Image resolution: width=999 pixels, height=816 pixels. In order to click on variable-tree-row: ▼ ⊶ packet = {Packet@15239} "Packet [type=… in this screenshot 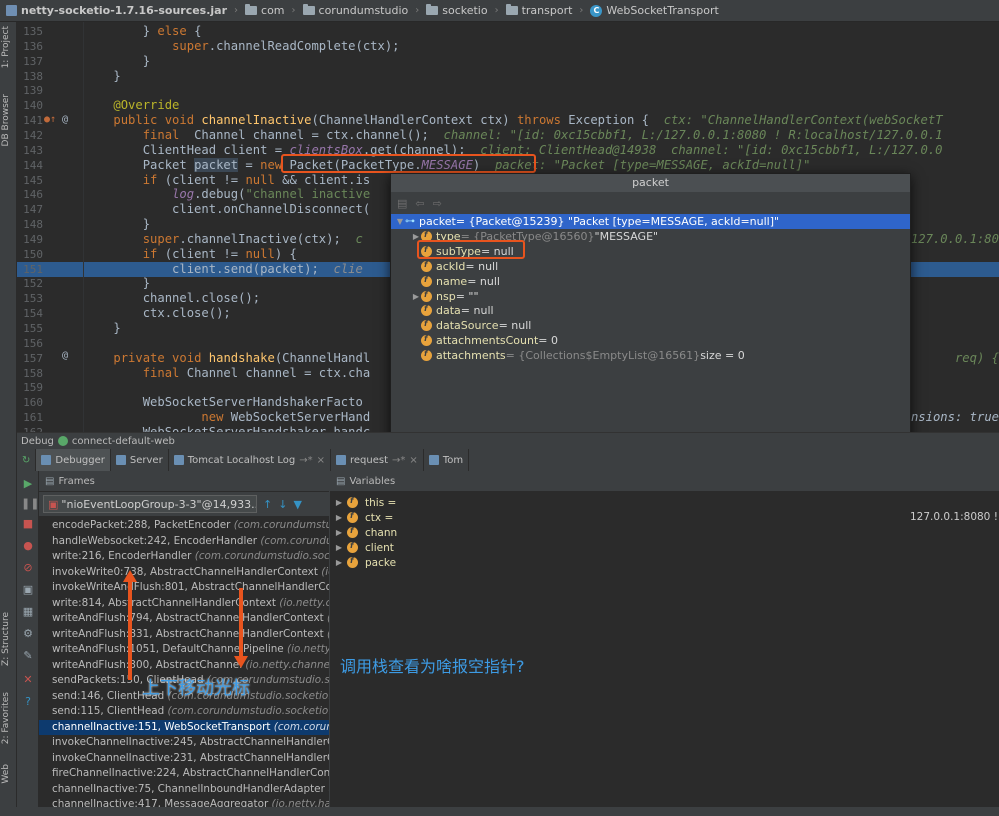, I will do `click(650, 221)`.